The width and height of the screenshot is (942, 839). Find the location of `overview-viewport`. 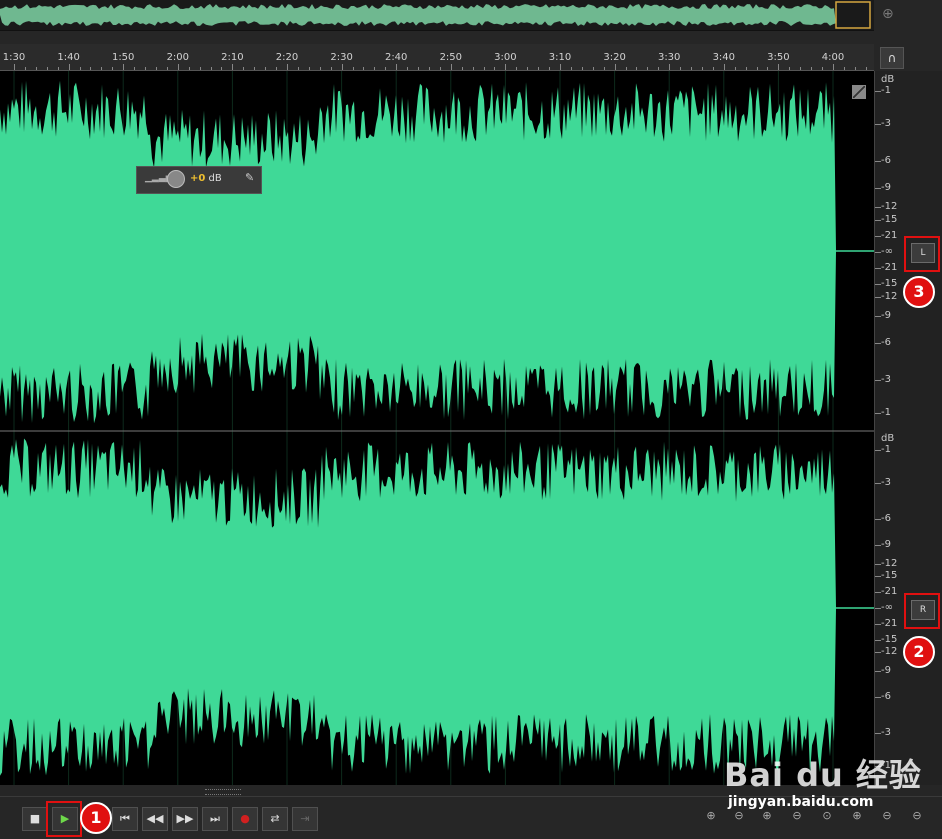

overview-viewport is located at coordinates (853, 15).